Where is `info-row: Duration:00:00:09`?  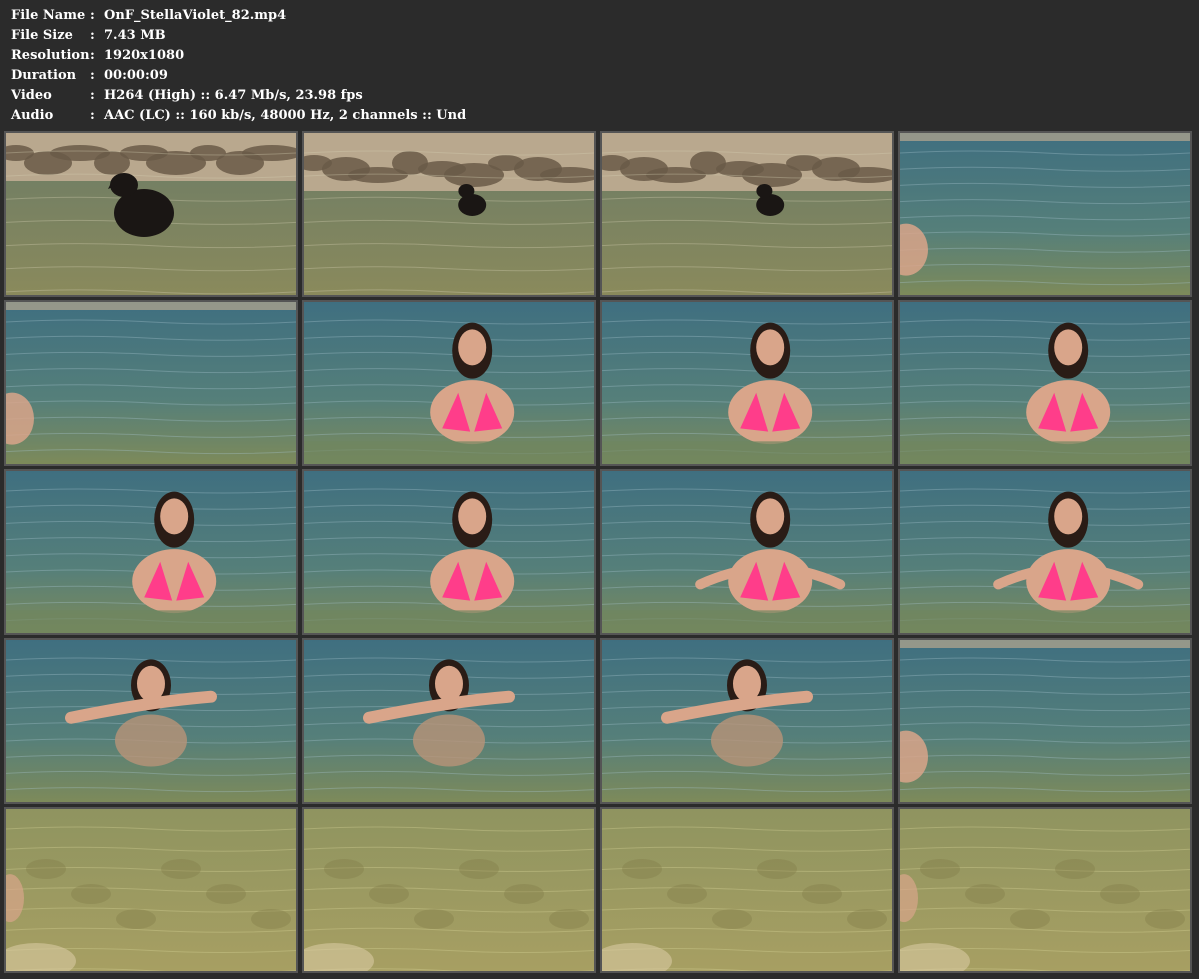 info-row: Duration:00:00:09 is located at coordinates (238, 76).